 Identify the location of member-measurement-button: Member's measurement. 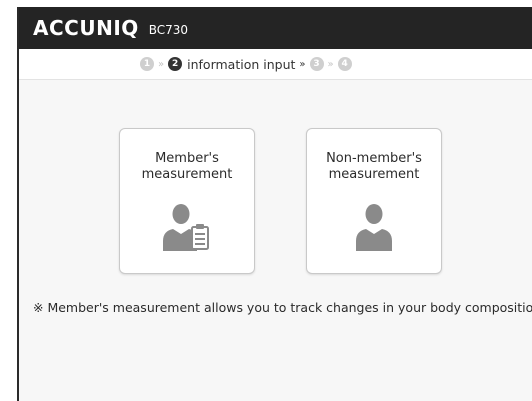
(187, 201).